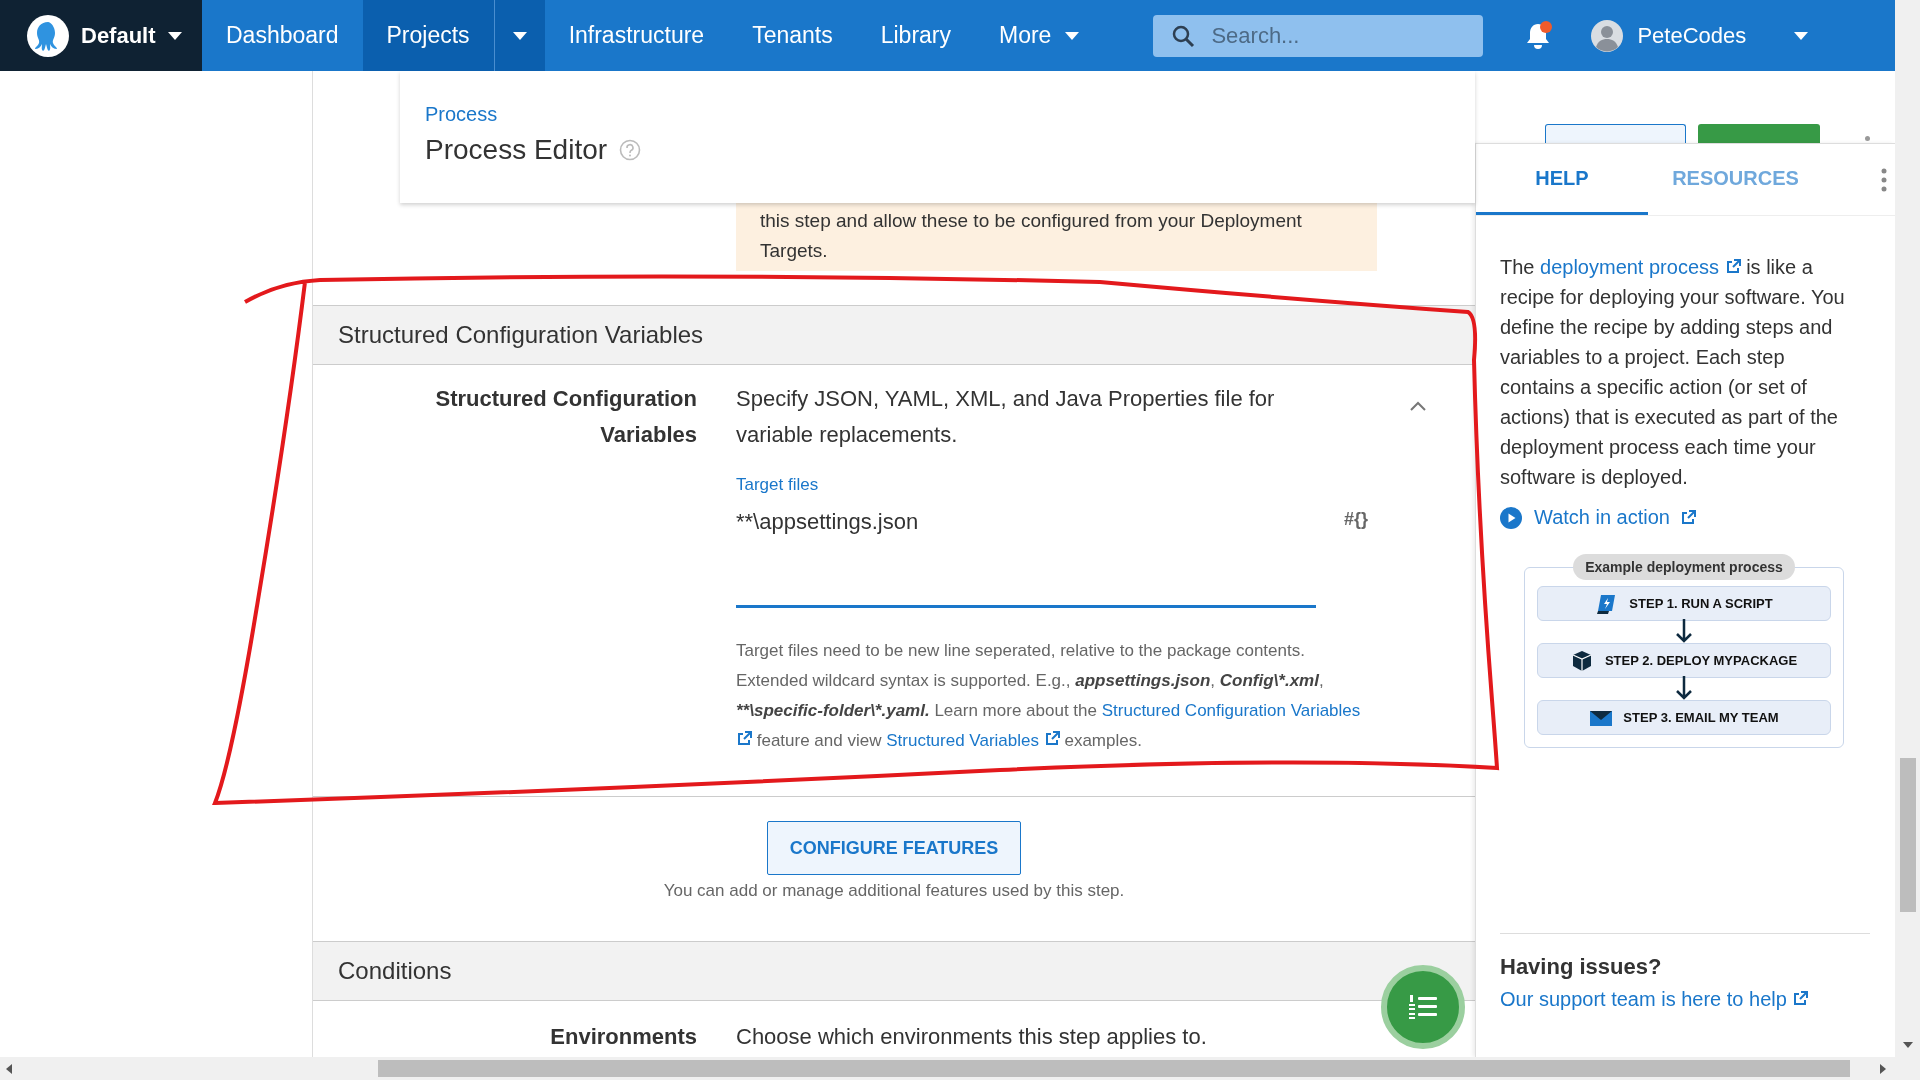 Image resolution: width=1920 pixels, height=1080 pixels. I want to click on scroll-down-arrow-icon, so click(1908, 1045).